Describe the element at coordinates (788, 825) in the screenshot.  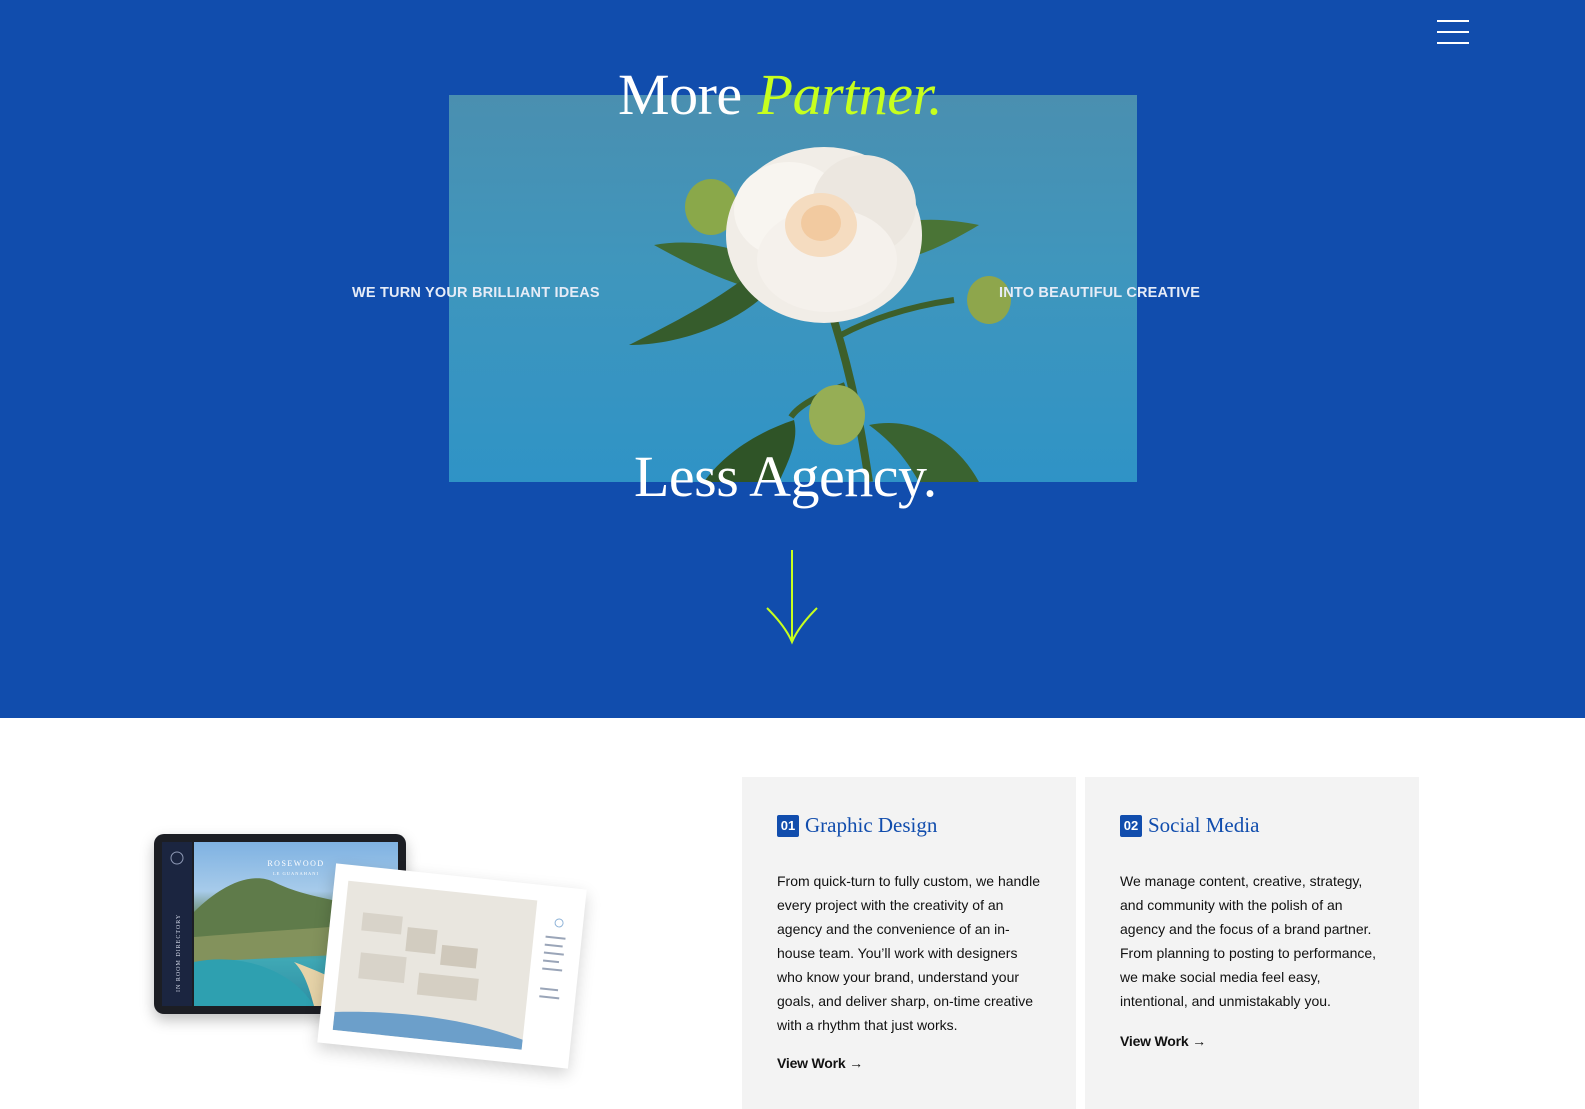
I see `card-number-badge: 01` at that location.